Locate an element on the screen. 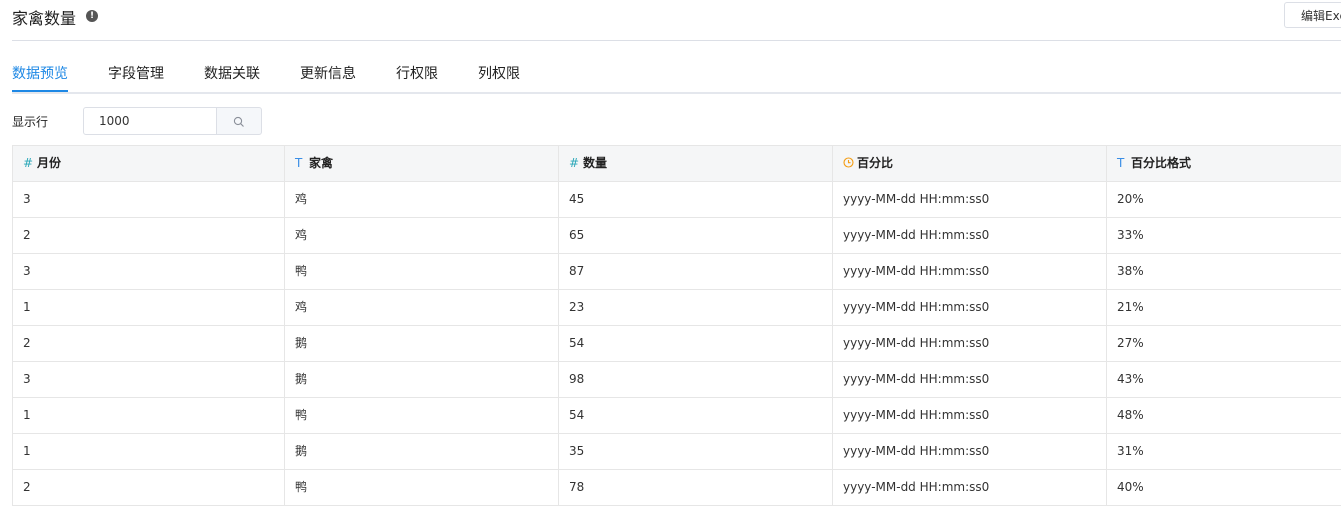 This screenshot has height=512, width=1341. table-cell: 78 is located at coordinates (696, 487).